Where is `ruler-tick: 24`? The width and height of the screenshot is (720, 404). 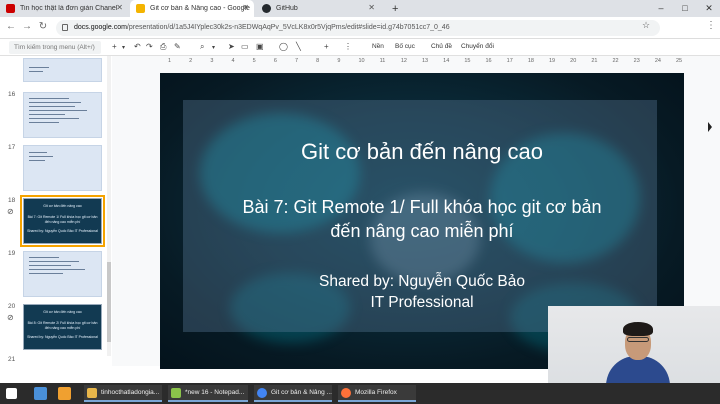
ruler-tick: 24 is located at coordinates (657, 61).